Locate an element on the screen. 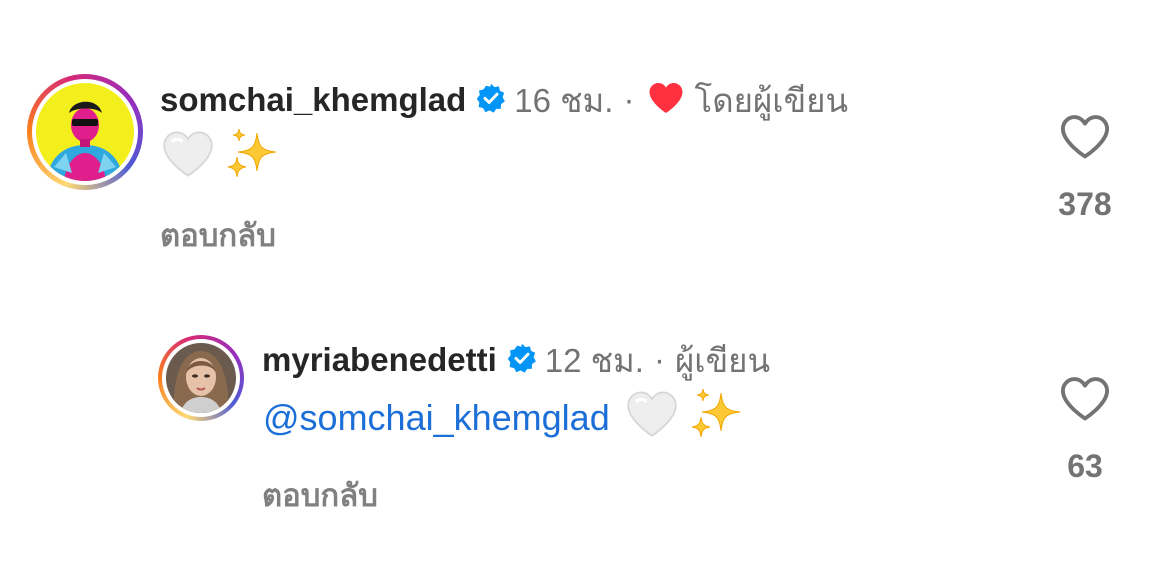  comment-header: myriabenedetti 12 ชม. · ผู้เขียน is located at coordinates (516, 360).